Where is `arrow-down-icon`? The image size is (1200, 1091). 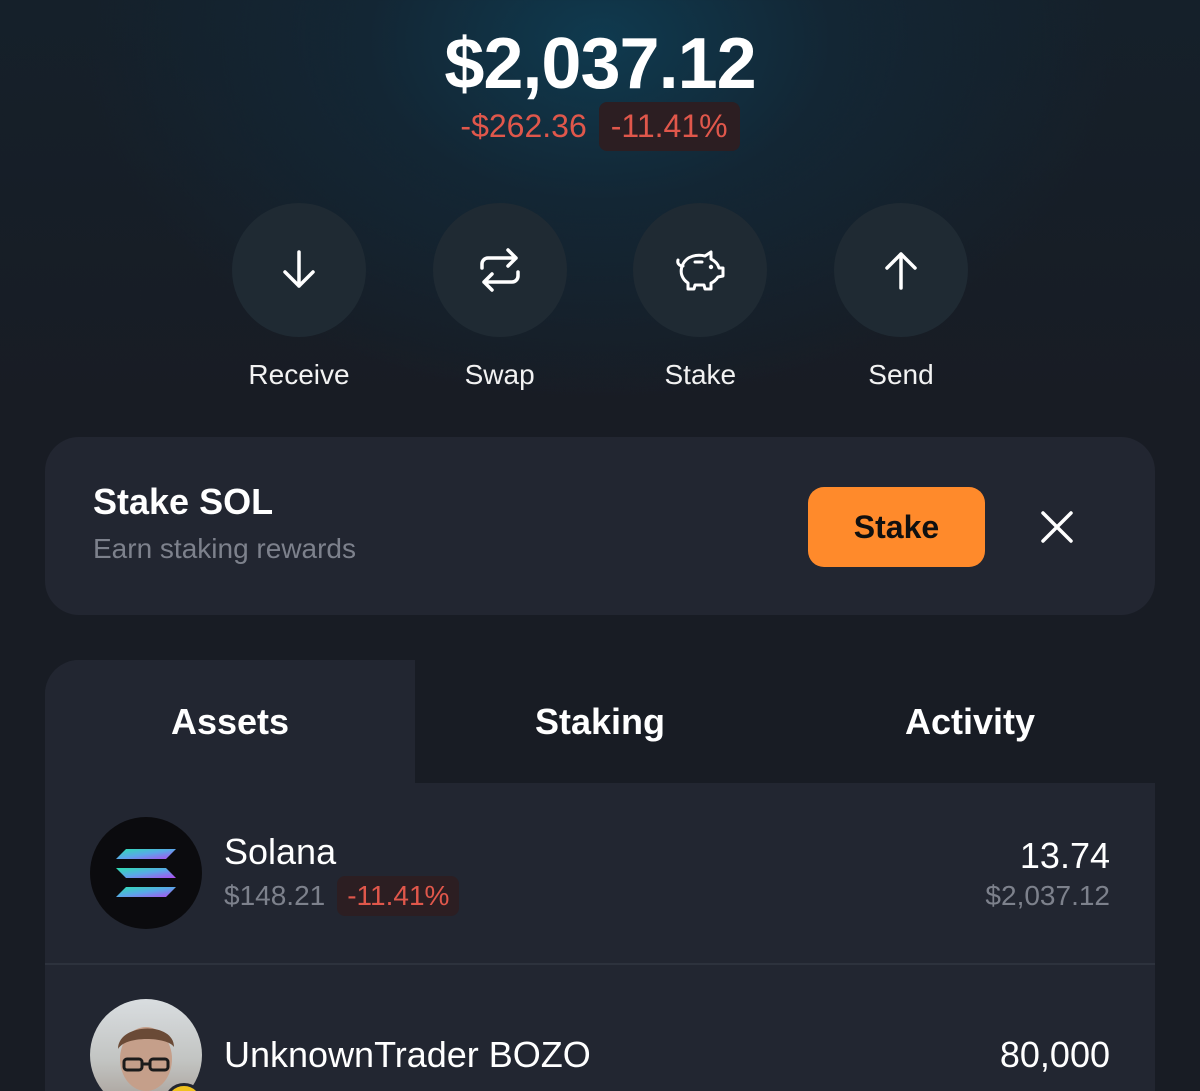 arrow-down-icon is located at coordinates (299, 269).